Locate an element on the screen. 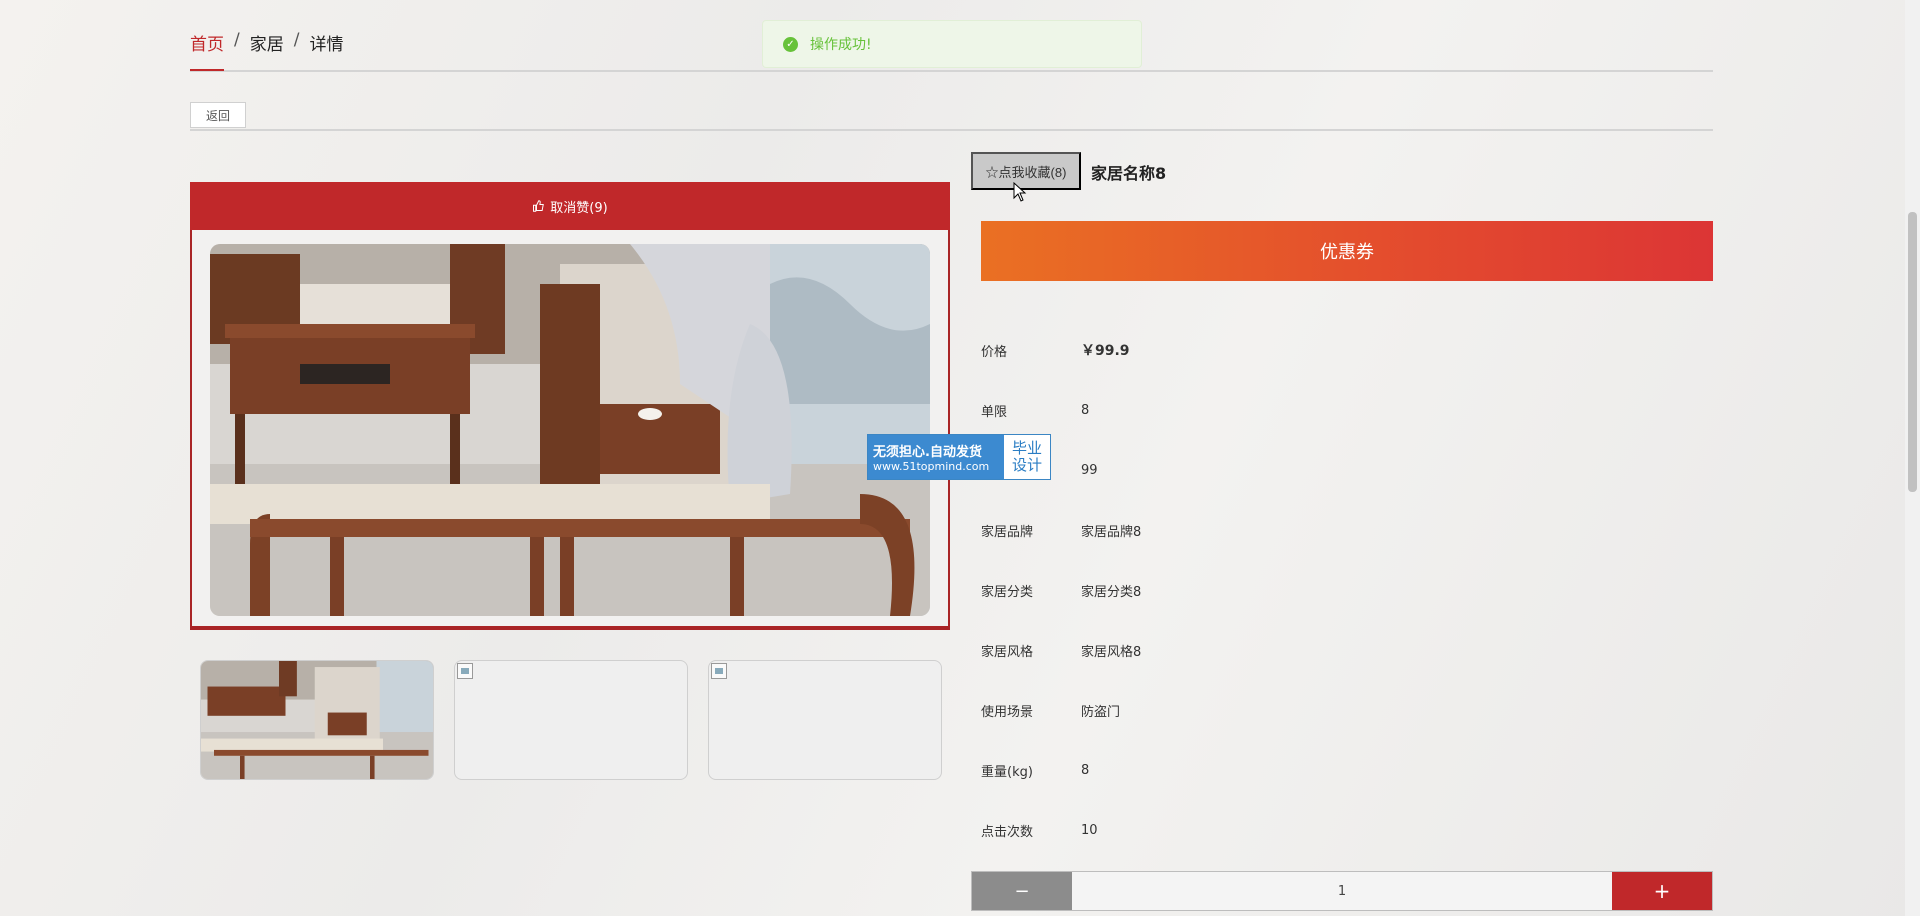  unlike-button: 取消赞(9) is located at coordinates (570, 206).